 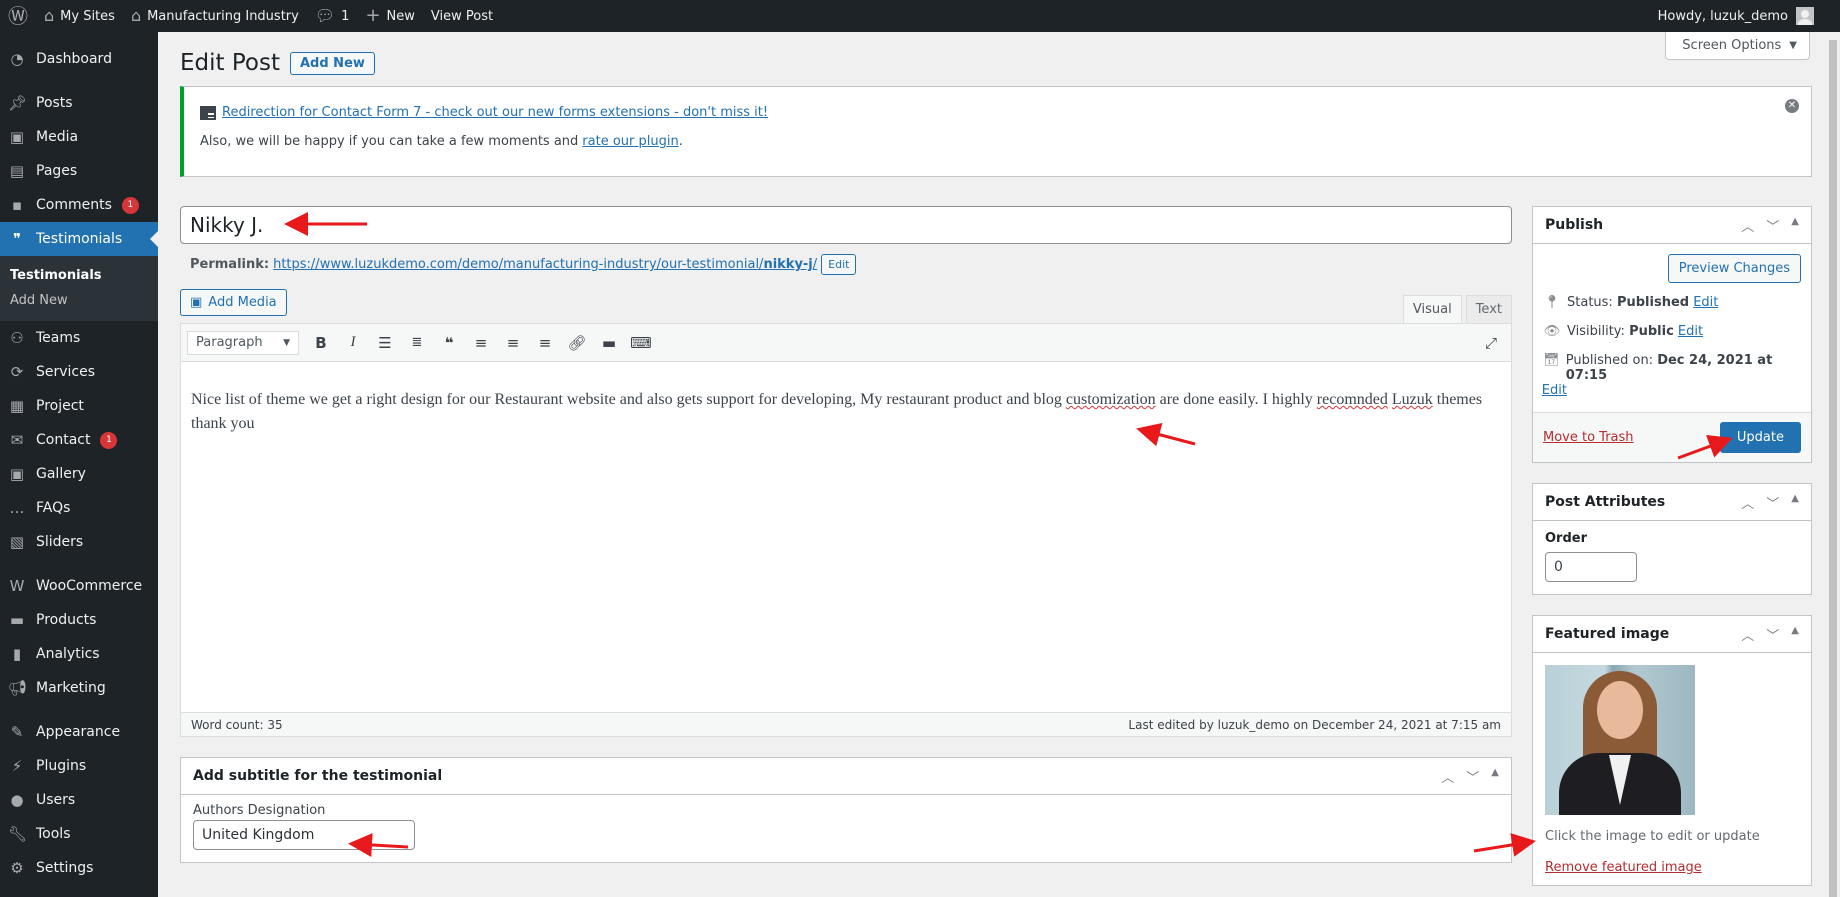 What do you see at coordinates (321, 343) in the screenshot?
I see `bold-icon: B` at bounding box center [321, 343].